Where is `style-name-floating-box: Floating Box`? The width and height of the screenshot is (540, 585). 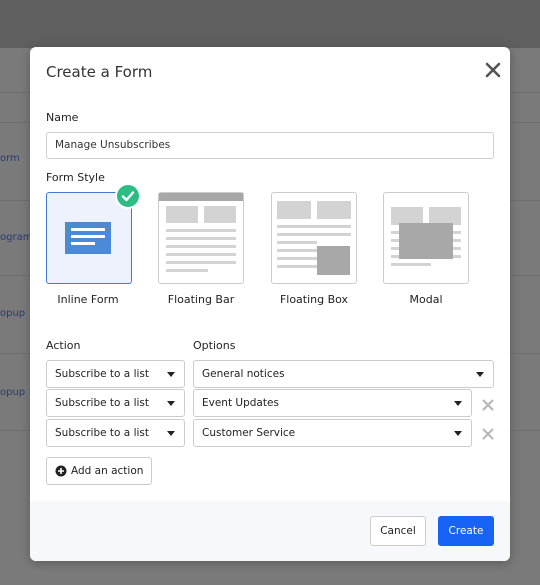
style-name-floating-box: Floating Box is located at coordinates (314, 299).